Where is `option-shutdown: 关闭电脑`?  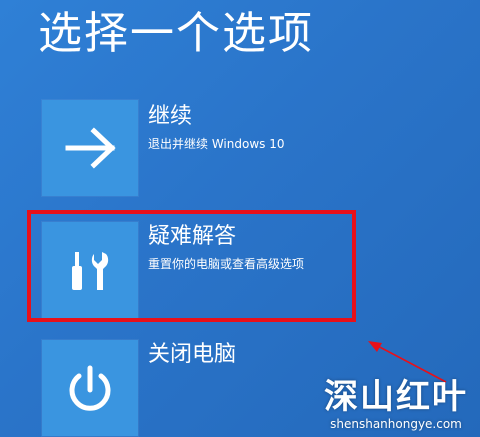 option-shutdown: 关闭电脑 is located at coordinates (192, 388).